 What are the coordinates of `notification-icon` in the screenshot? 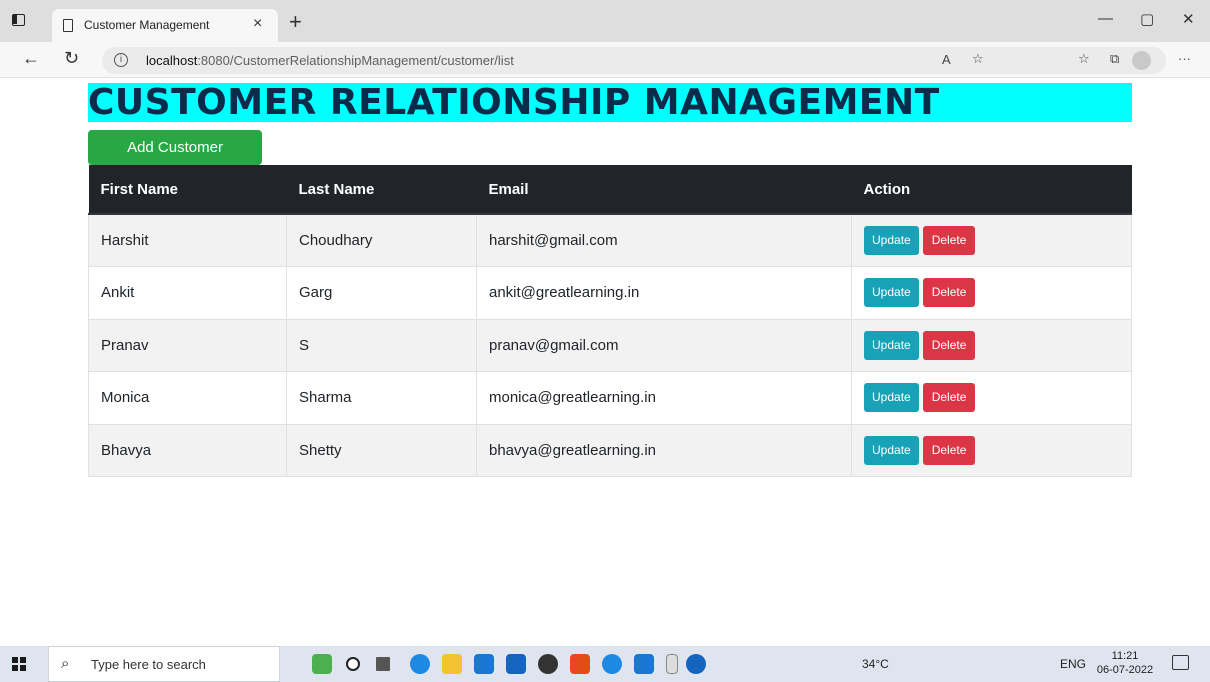 It's located at (1180, 662).